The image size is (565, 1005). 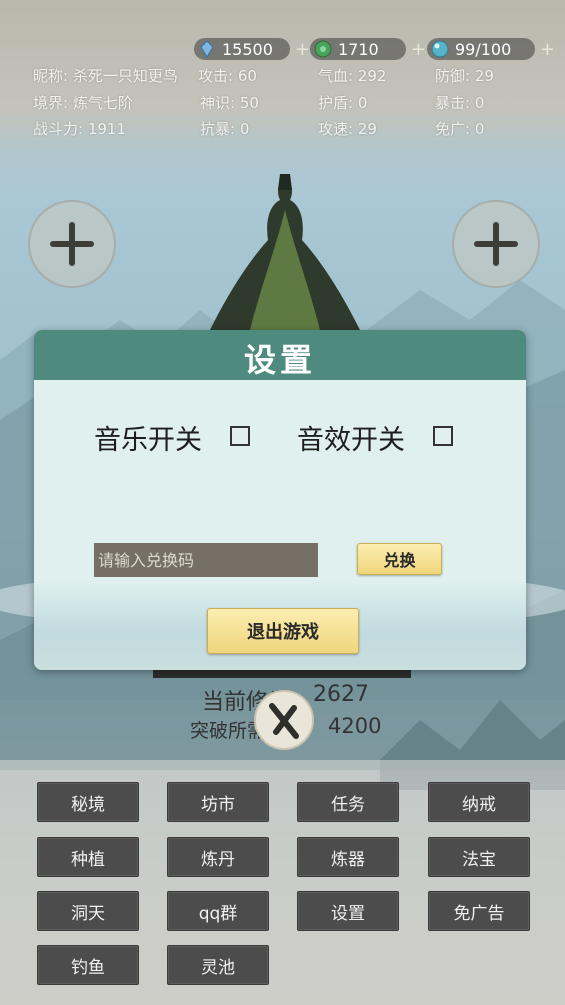 What do you see at coordinates (483, 49) in the screenshot?
I see `energy-value: 99/100` at bounding box center [483, 49].